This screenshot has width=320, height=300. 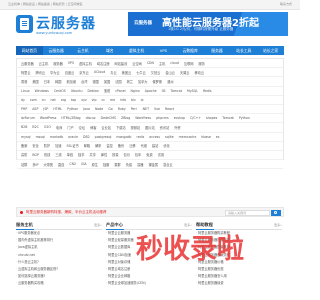 I want to click on tag-link: 阿里云, so click(x=26, y=72).